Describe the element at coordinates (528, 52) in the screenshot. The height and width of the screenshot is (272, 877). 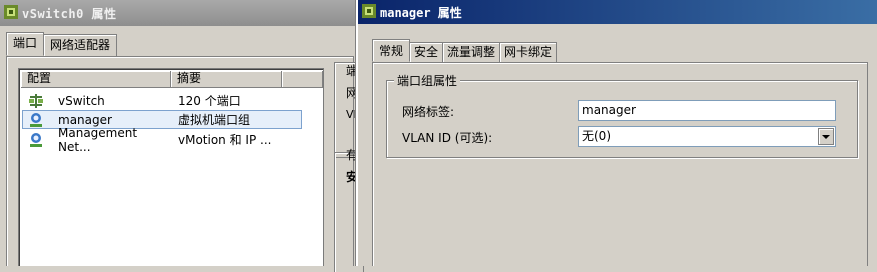
I see `tab-nic-teaming: 网卡绑定` at that location.